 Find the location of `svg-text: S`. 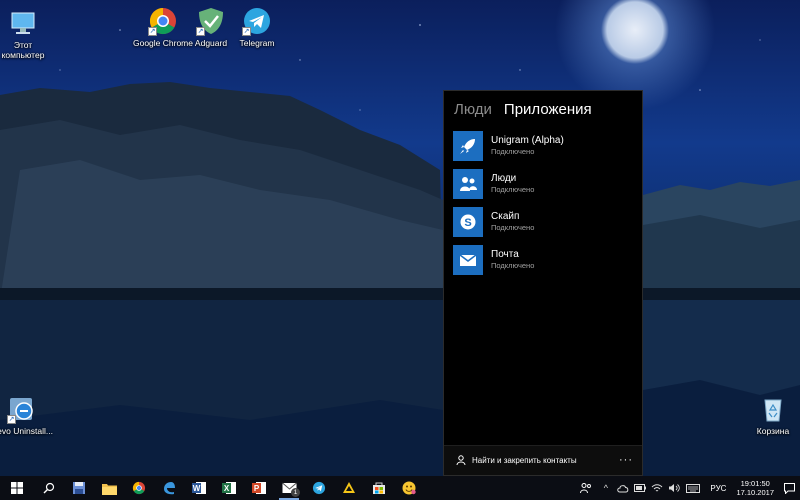

svg-text: S is located at coordinates (467, 223).